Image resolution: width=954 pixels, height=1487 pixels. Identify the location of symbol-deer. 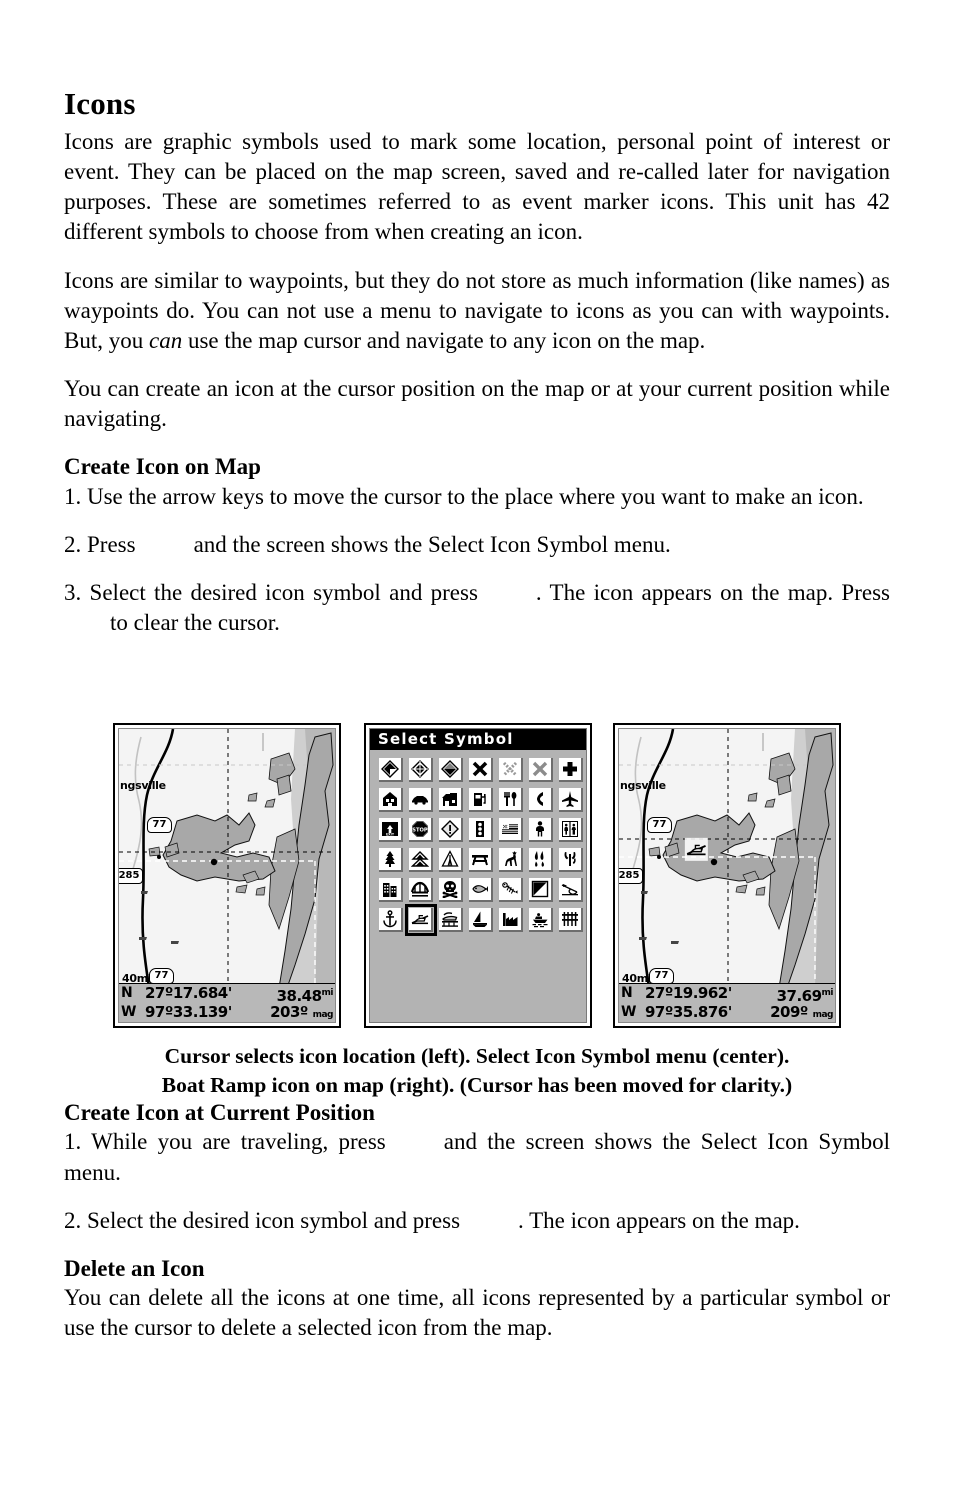
(511, 860).